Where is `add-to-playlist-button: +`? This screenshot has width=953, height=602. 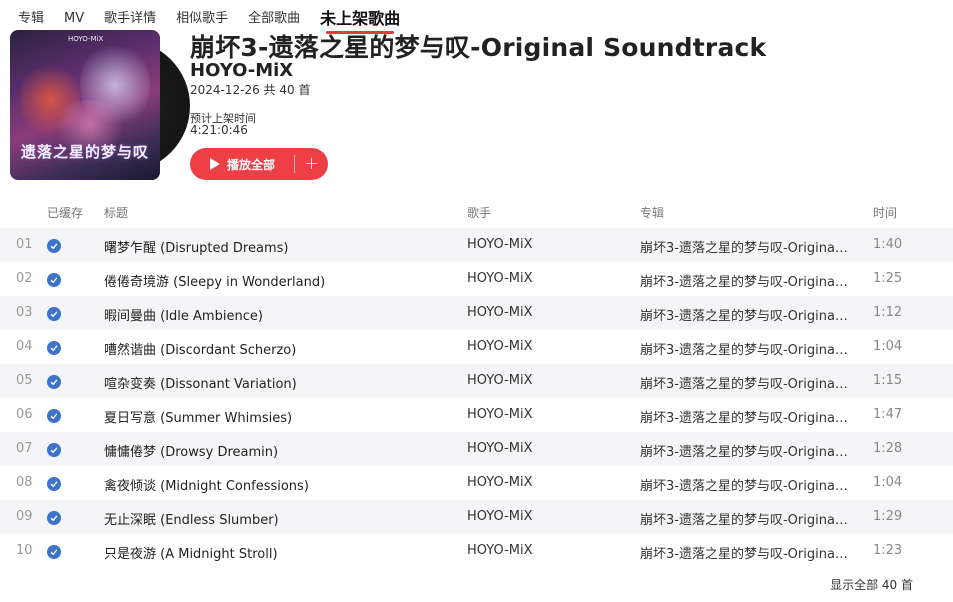 add-to-playlist-button: + is located at coordinates (311, 164).